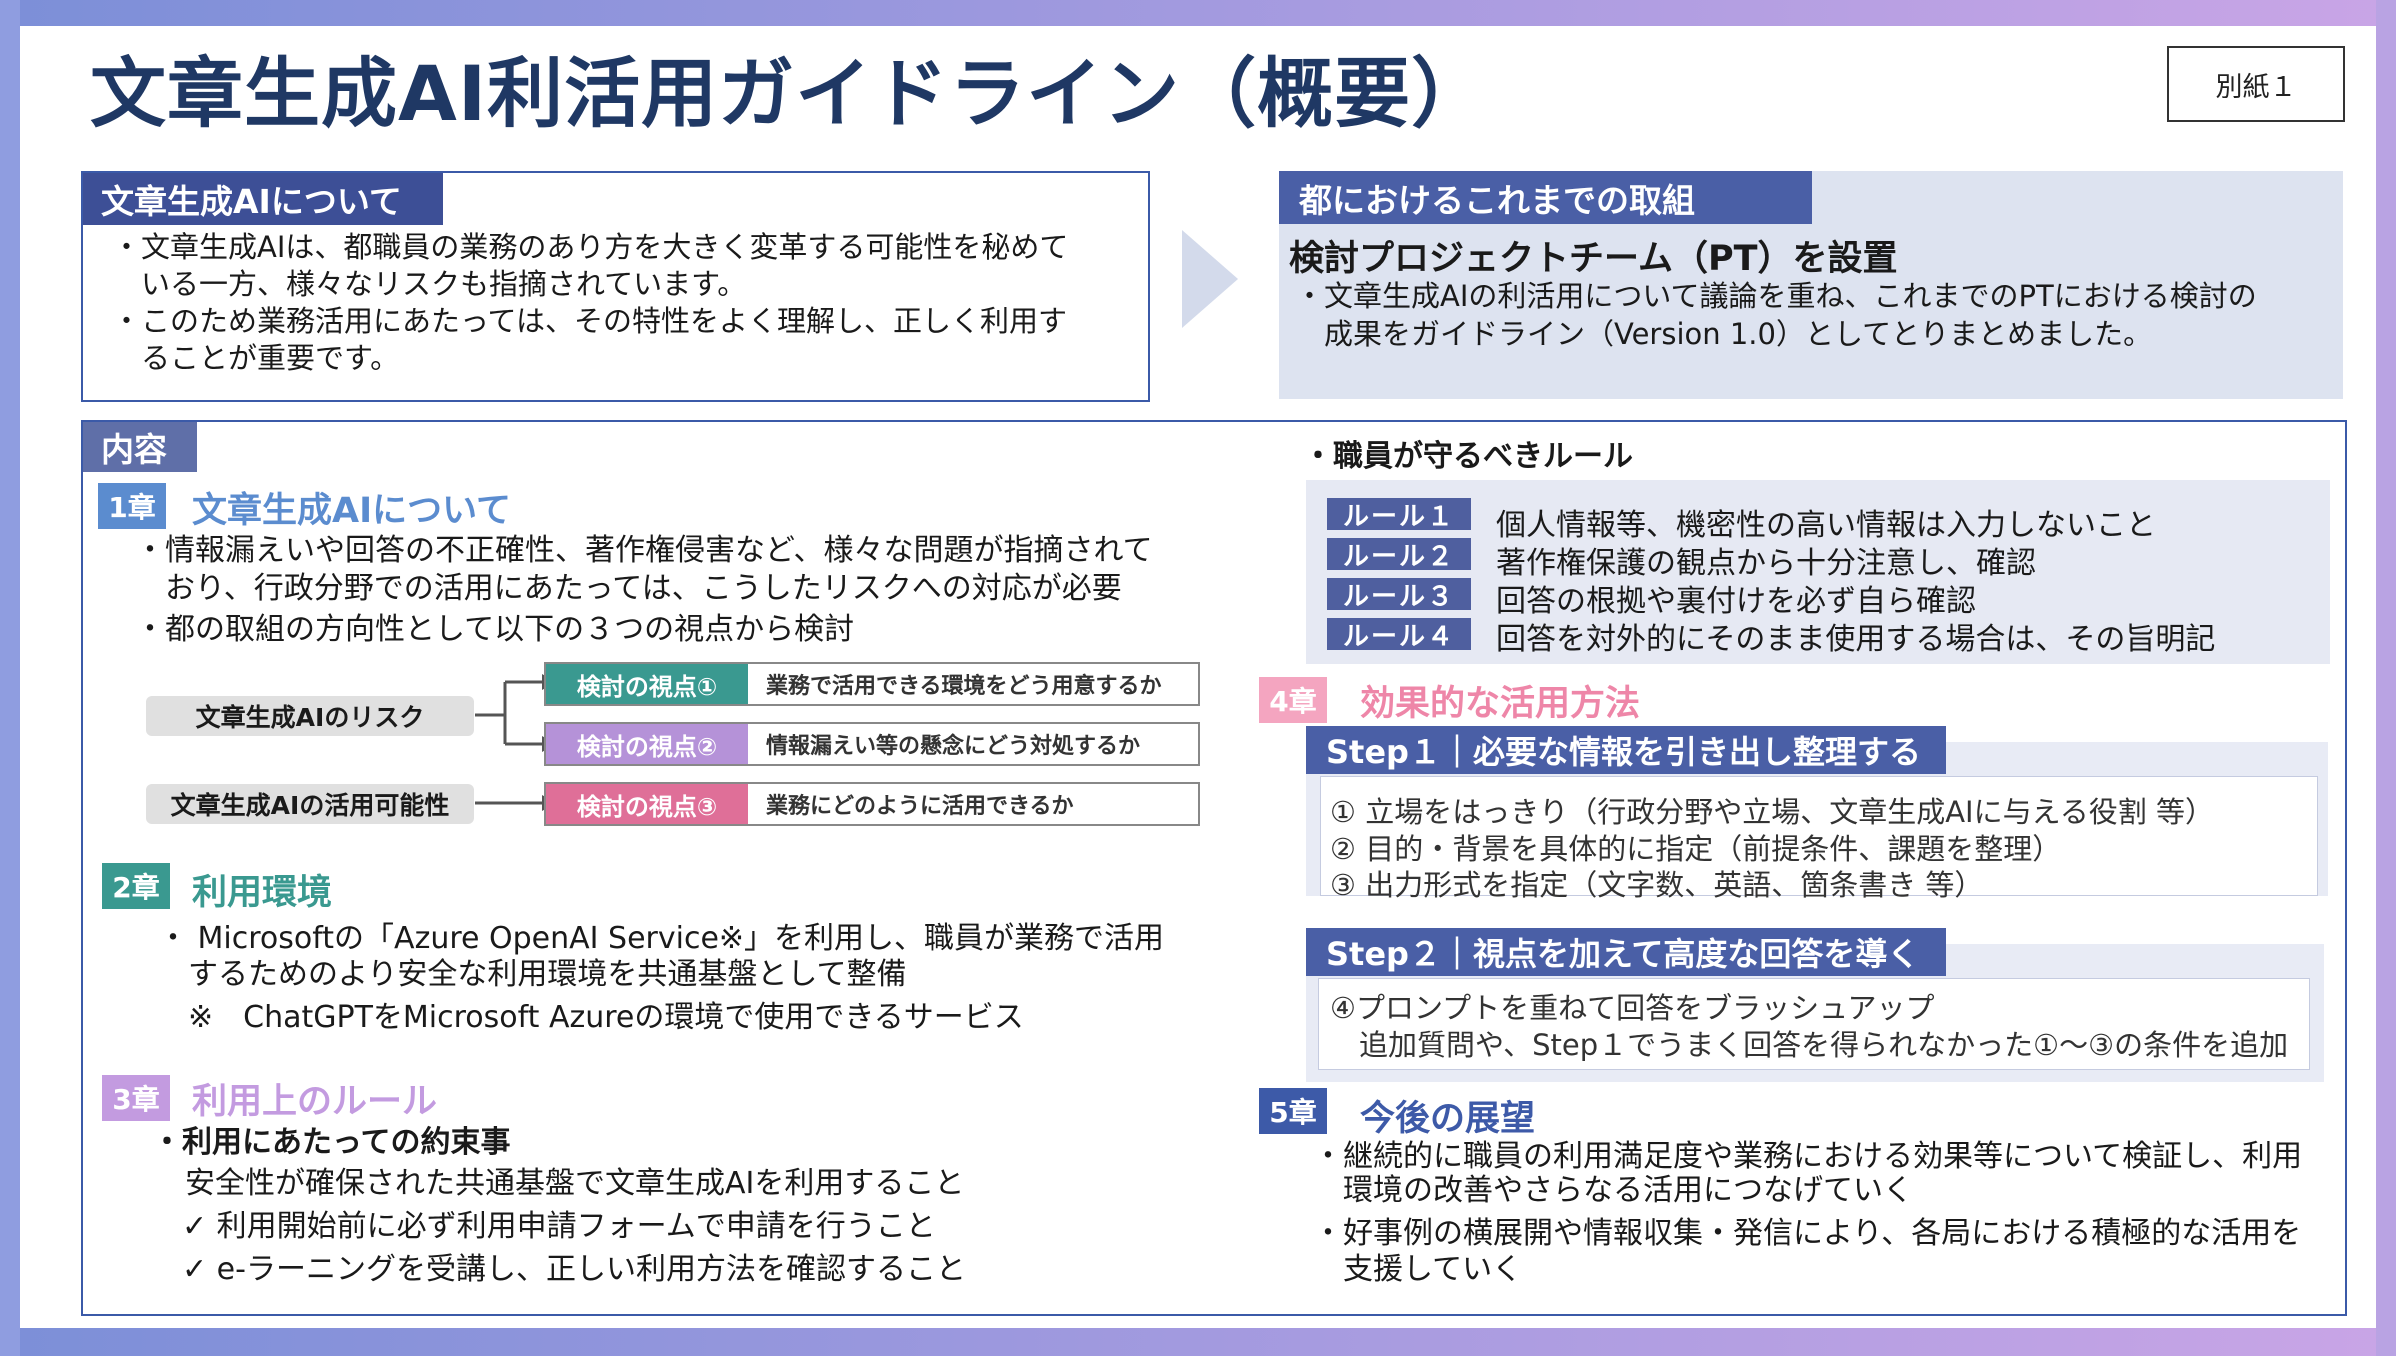 The height and width of the screenshot is (1356, 2396). Describe the element at coordinates (1545, 197) in the screenshot. I see `efforts-heading: 都におけるこれまでの取組` at that location.